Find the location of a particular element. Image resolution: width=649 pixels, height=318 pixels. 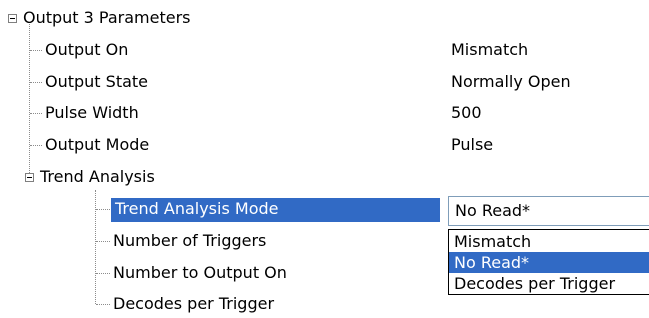

combobox-value: No Read* is located at coordinates (493, 210).